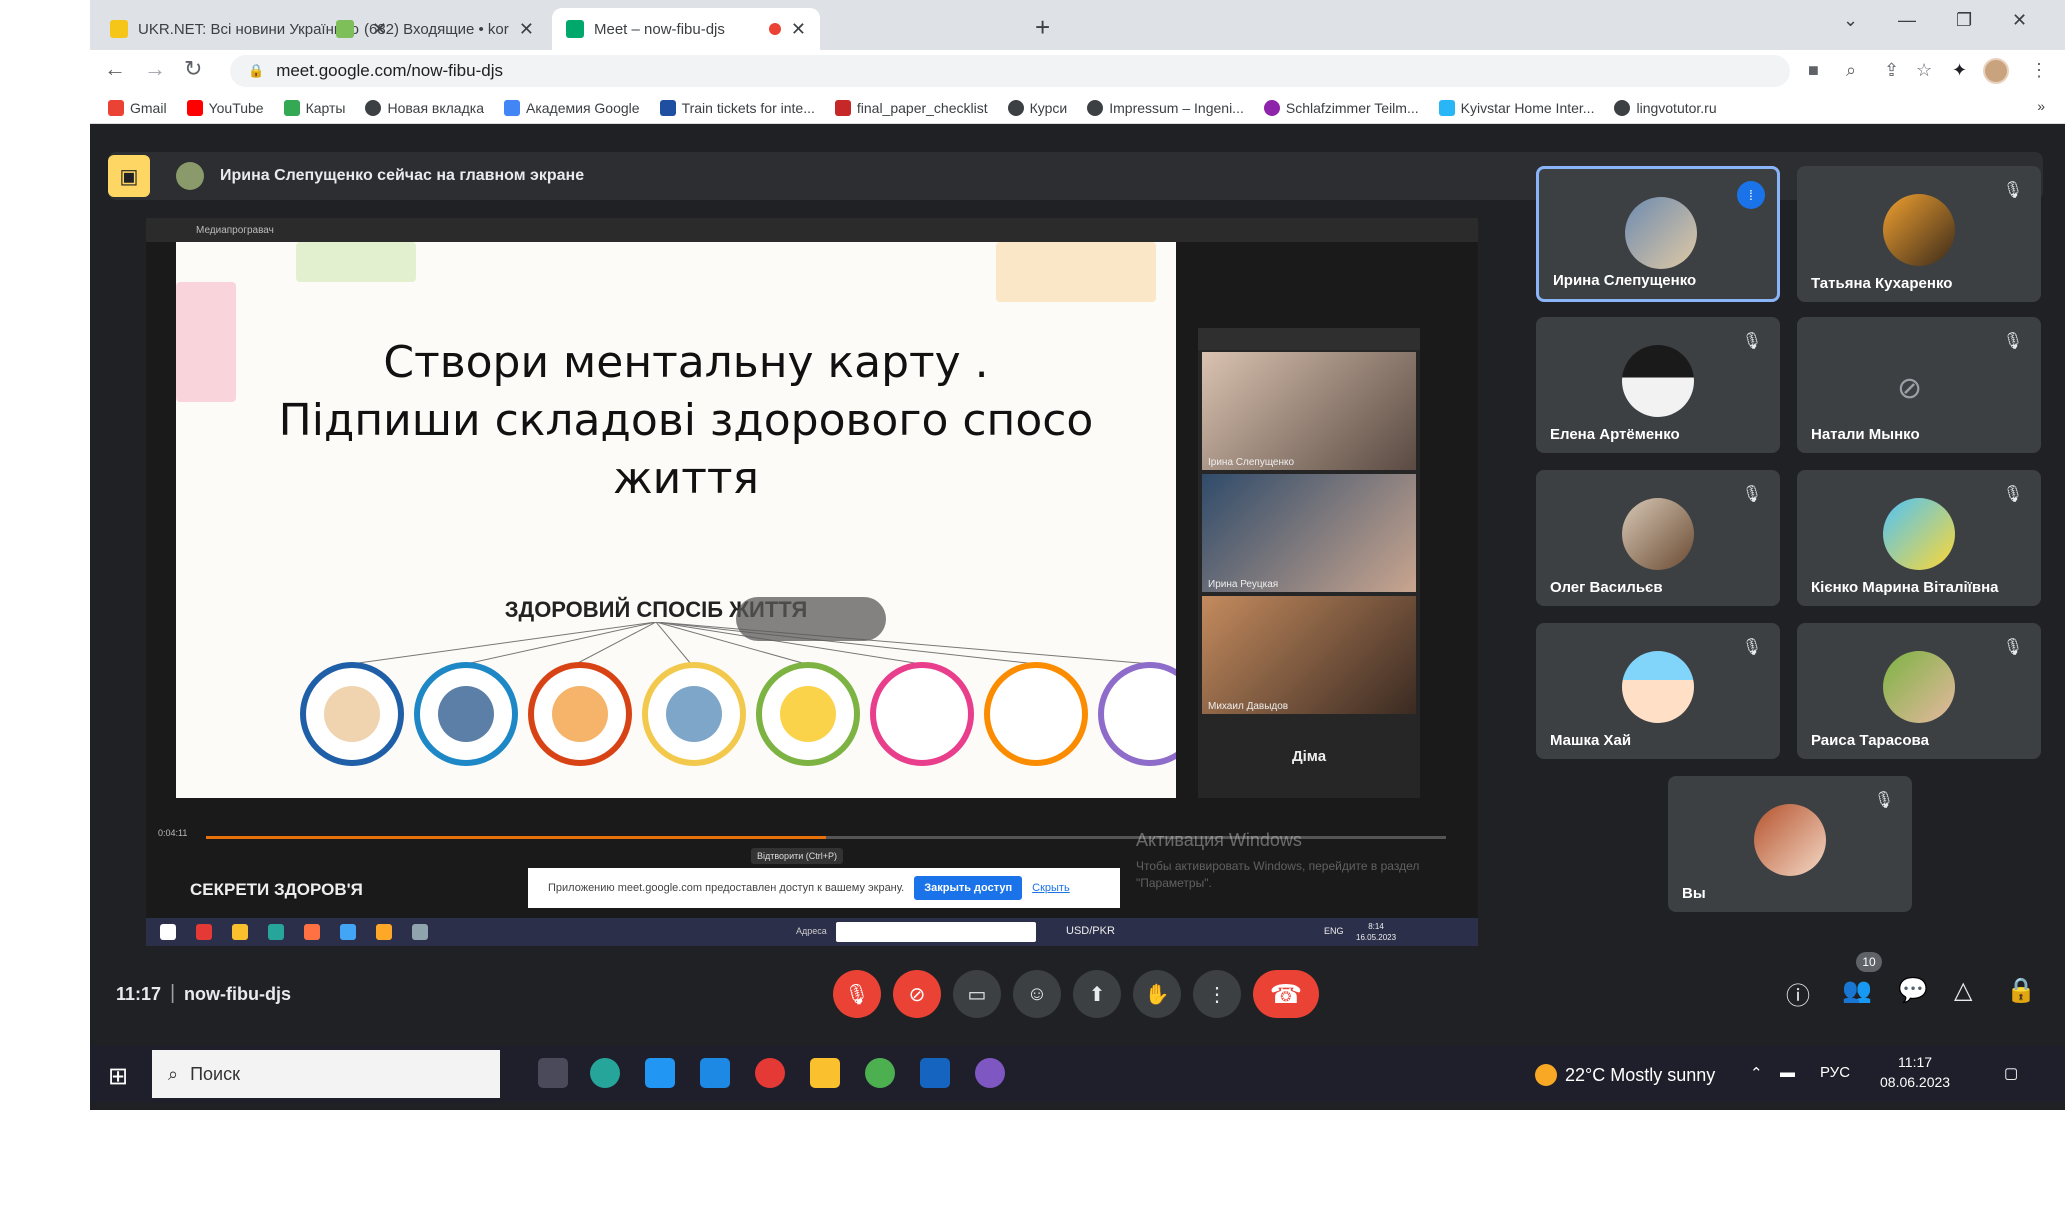  I want to click on taskbar-search: ⌕ Поиск, so click(326, 1074).